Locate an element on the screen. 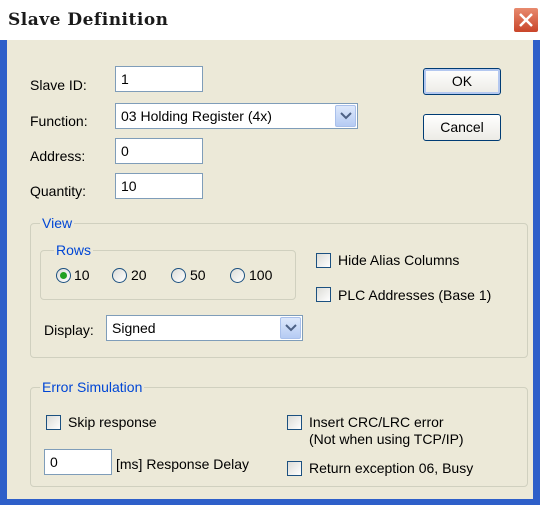  rows-group-legend: Rows is located at coordinates (74, 250).